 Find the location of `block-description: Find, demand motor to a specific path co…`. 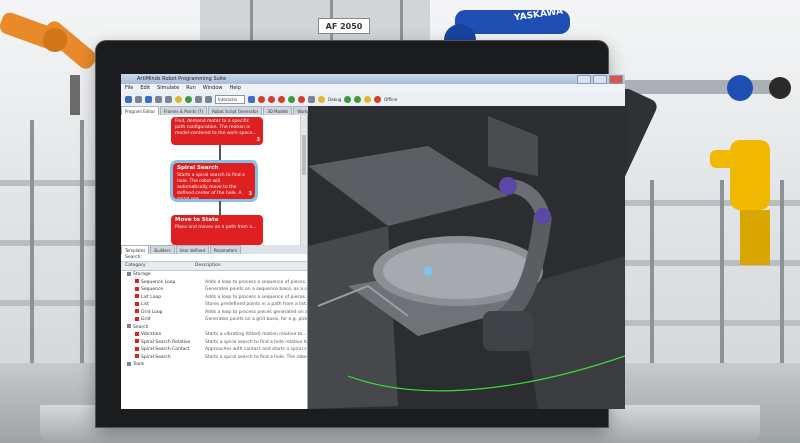

block-description: Find, demand motor to a specific path co… is located at coordinates (216, 127).